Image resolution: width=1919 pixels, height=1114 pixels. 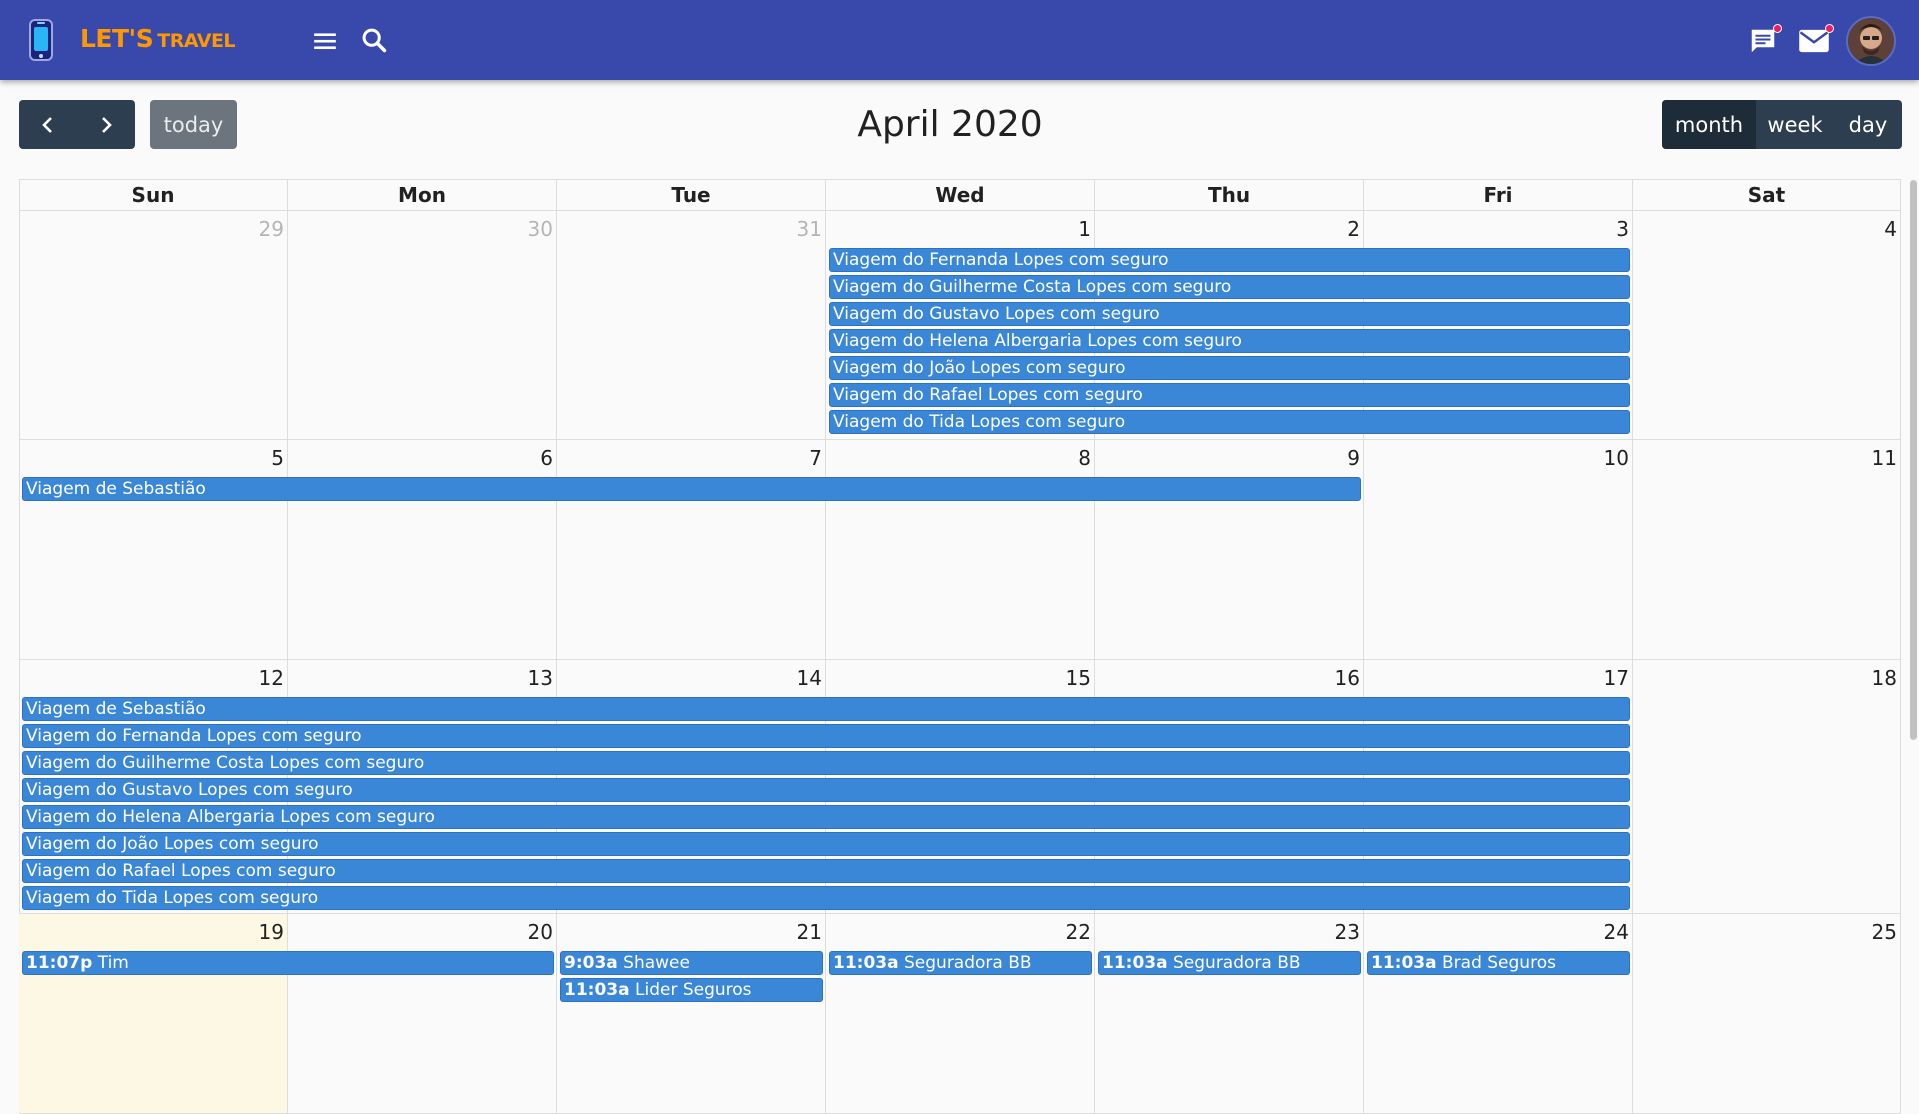 I want to click on mail-notification-dot, so click(x=1829, y=28).